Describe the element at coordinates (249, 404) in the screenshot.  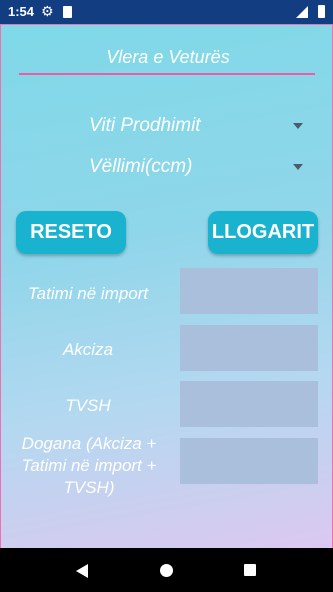
I see `vat-field` at that location.